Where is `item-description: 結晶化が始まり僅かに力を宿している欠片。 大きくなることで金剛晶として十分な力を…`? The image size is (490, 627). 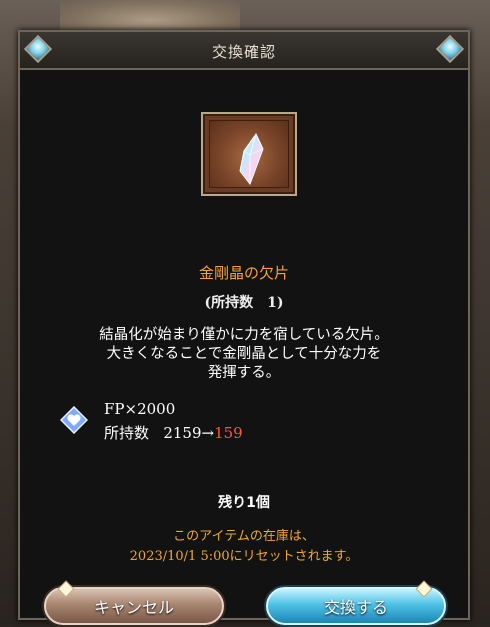 item-description: 結晶化が始まり僅かに力を宿している欠片。 大きくなることで金剛晶として十分な力を… is located at coordinates (244, 354).